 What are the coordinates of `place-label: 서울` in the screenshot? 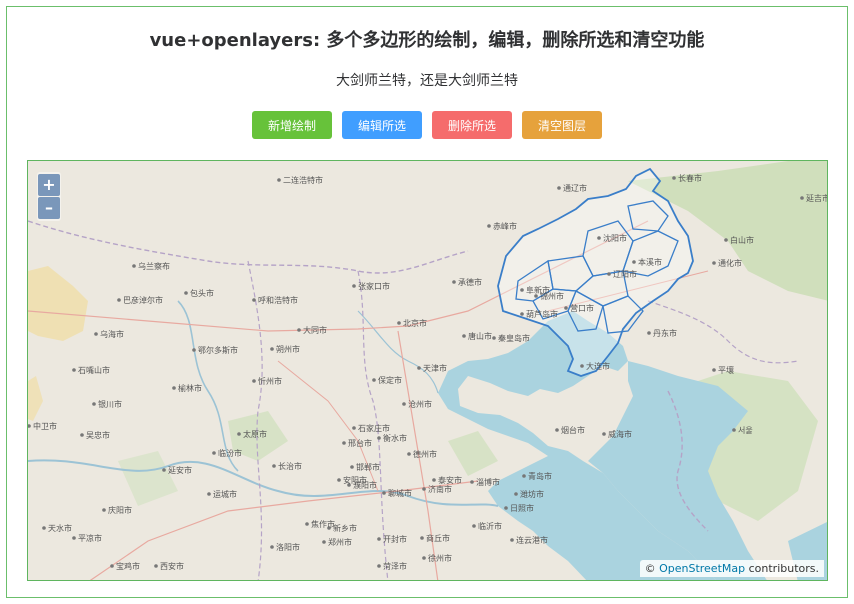 It's located at (745, 430).